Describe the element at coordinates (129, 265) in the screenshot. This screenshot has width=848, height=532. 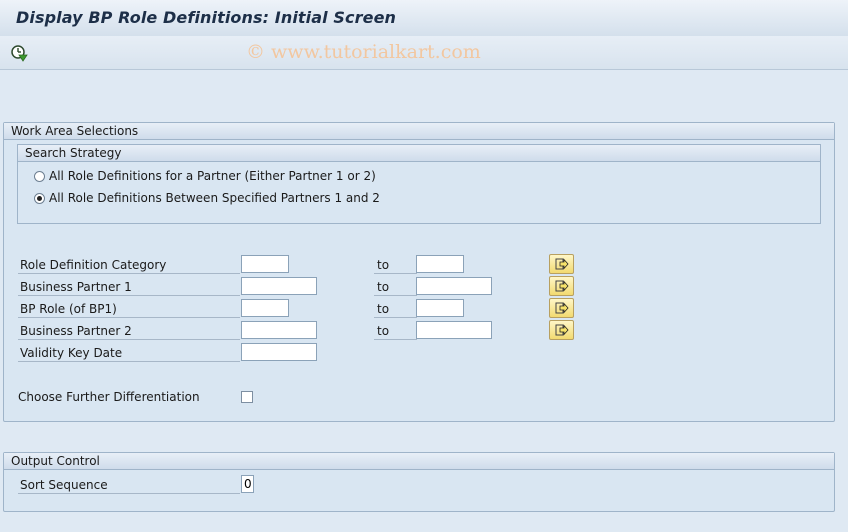
I see `role-definition-category-label: Role Definition Category` at that location.